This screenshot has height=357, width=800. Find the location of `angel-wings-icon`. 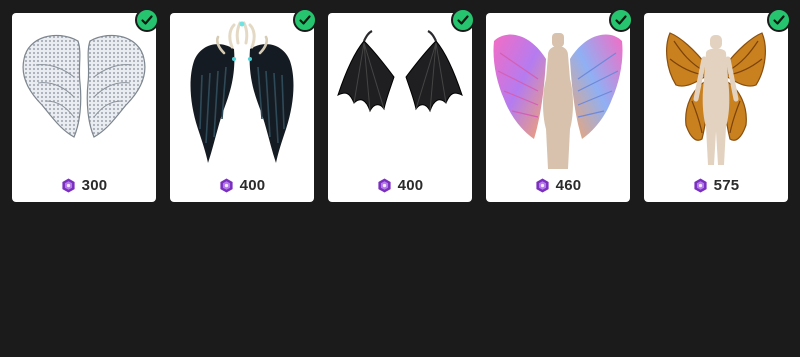

angel-wings-icon is located at coordinates (84, 86).